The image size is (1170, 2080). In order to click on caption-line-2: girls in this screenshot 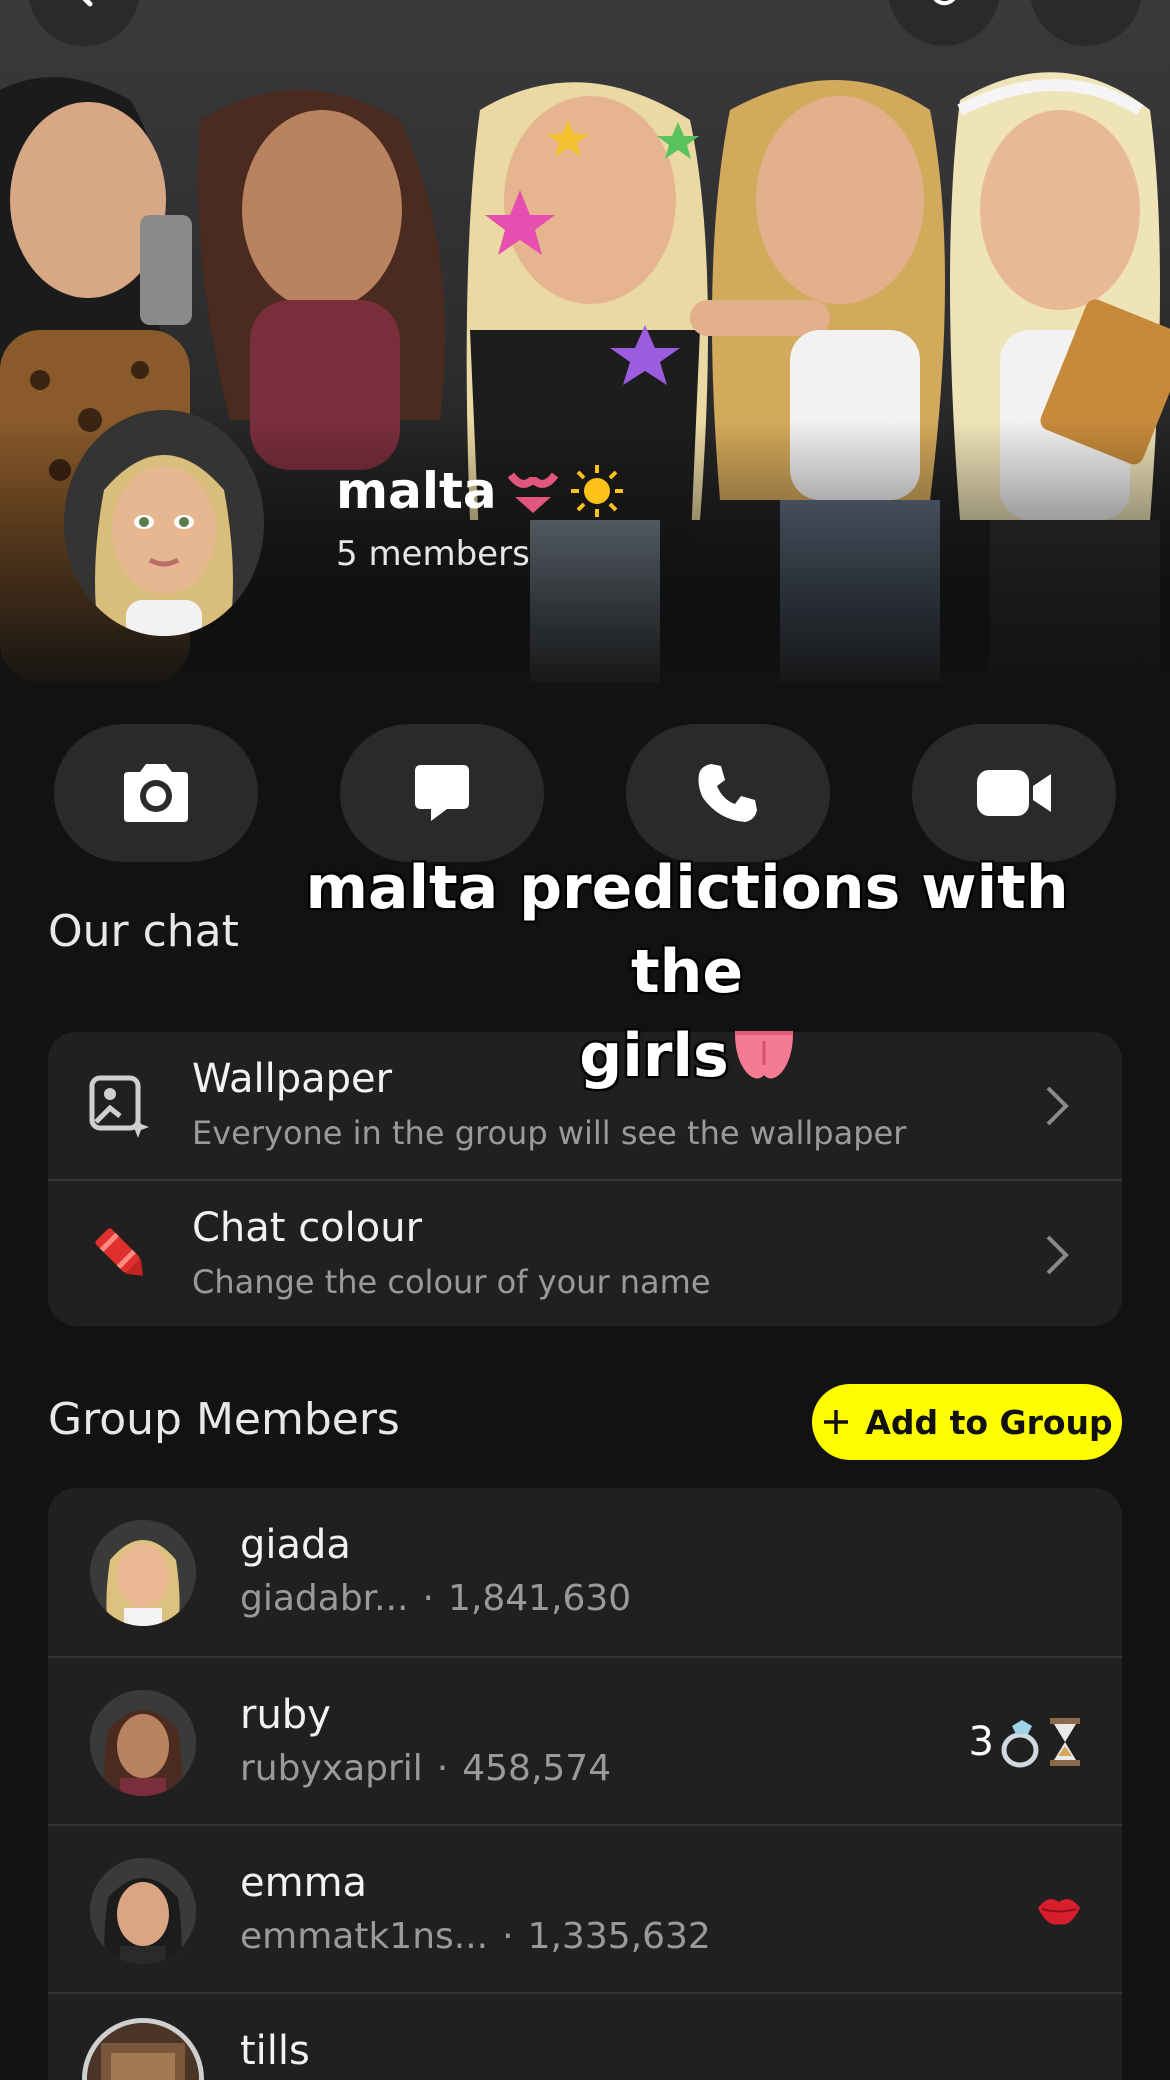, I will do `click(687, 1056)`.